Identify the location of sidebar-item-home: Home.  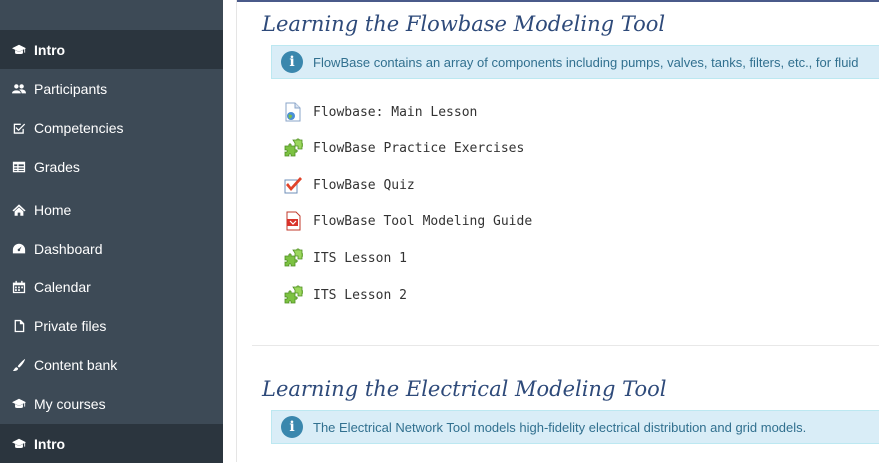
(111, 209).